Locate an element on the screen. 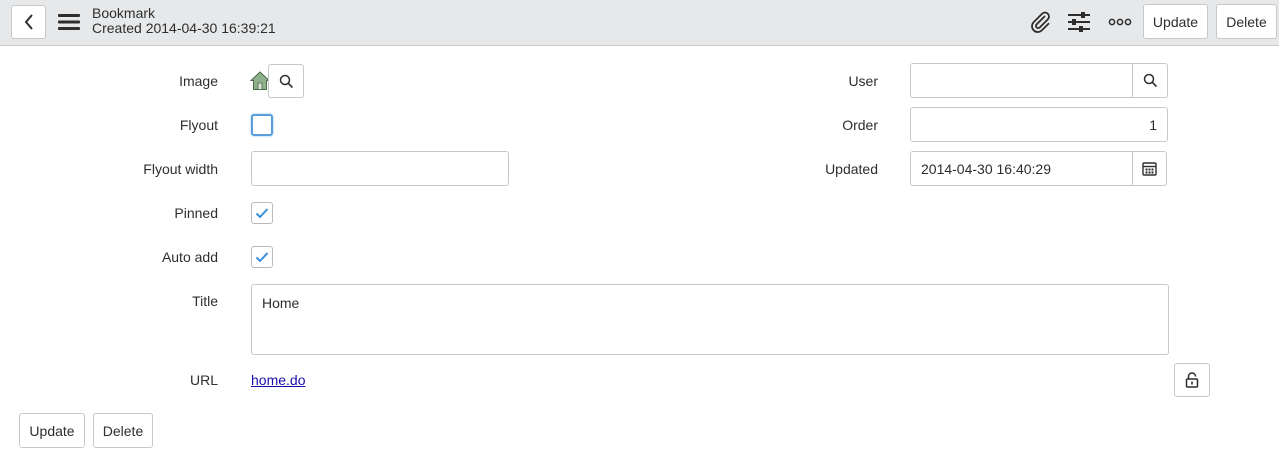 This screenshot has height=460, width=1279. updated-label: Updated is located at coordinates (851, 169).